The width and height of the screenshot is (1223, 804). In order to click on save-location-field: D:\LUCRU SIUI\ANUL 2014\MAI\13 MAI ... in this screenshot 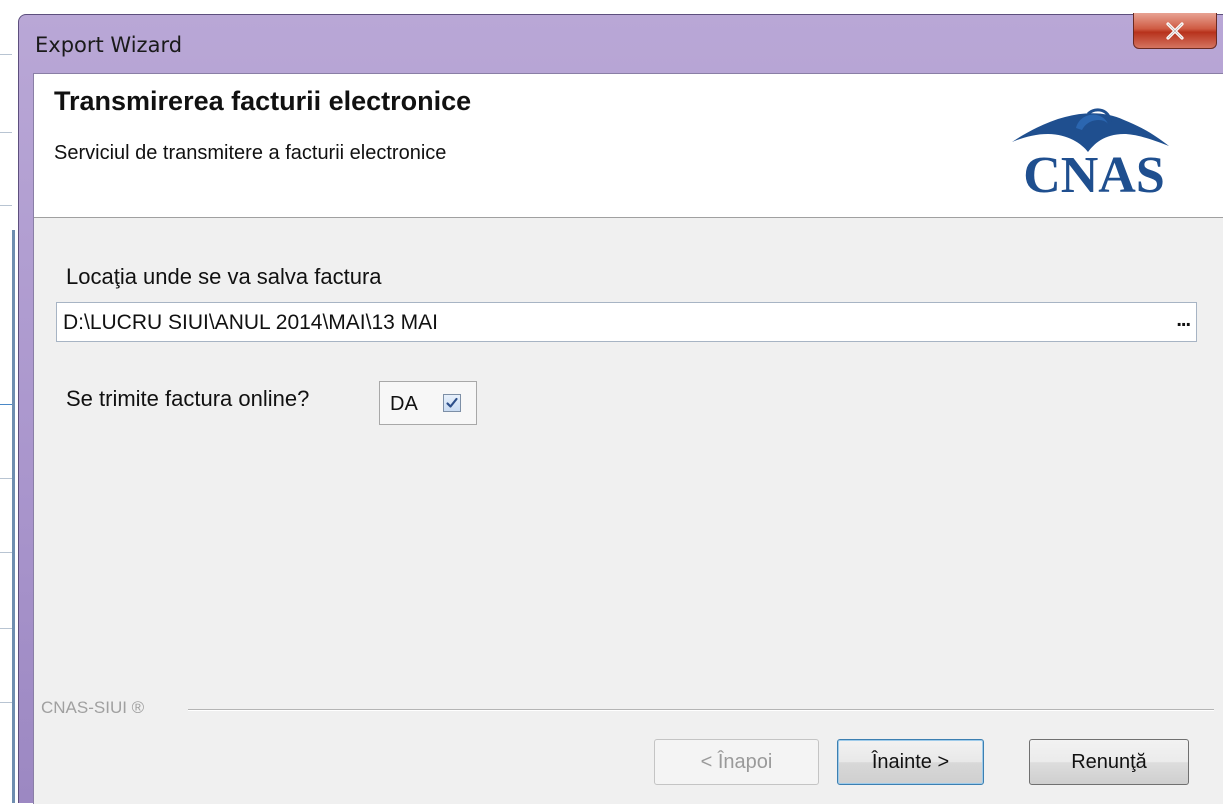, I will do `click(626, 322)`.